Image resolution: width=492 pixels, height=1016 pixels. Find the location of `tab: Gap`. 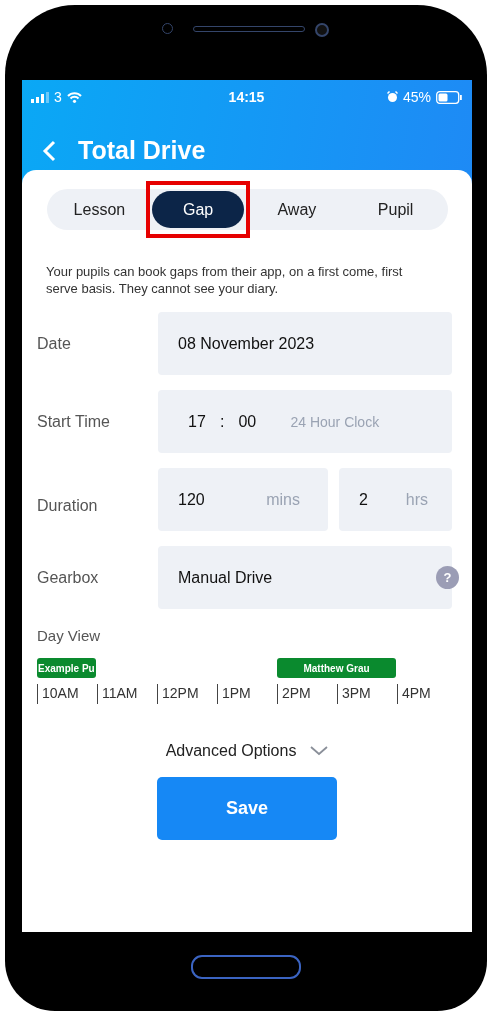

tab: Gap is located at coordinates (198, 209).